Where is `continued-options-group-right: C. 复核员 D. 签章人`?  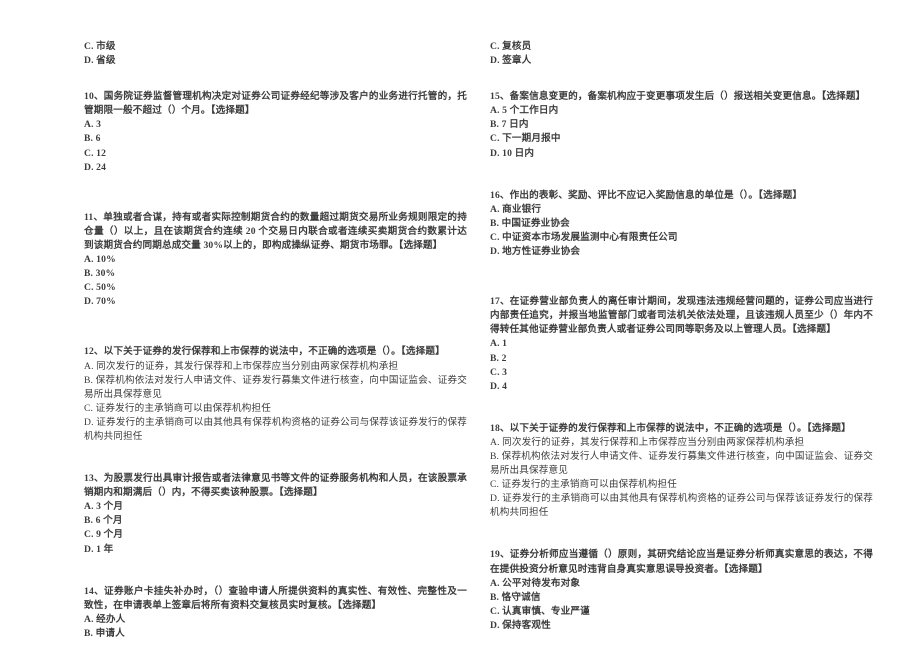
continued-options-group-right: C. 复核员 D. 签章人 is located at coordinates (681, 54).